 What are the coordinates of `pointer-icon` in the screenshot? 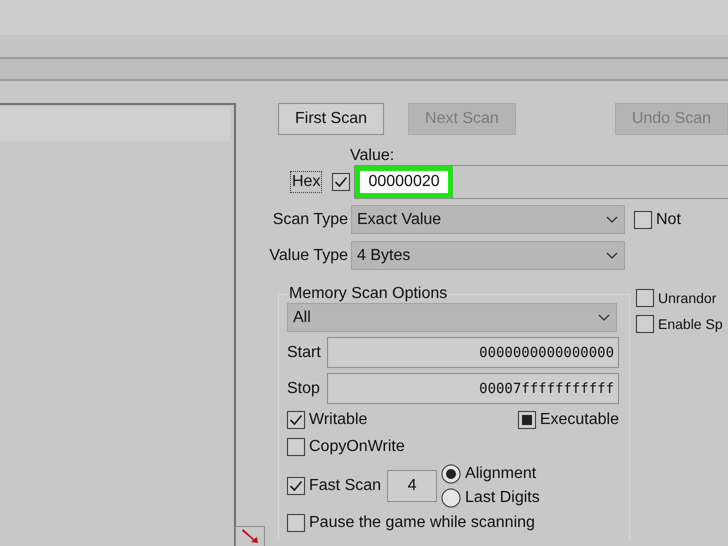 It's located at (250, 535).